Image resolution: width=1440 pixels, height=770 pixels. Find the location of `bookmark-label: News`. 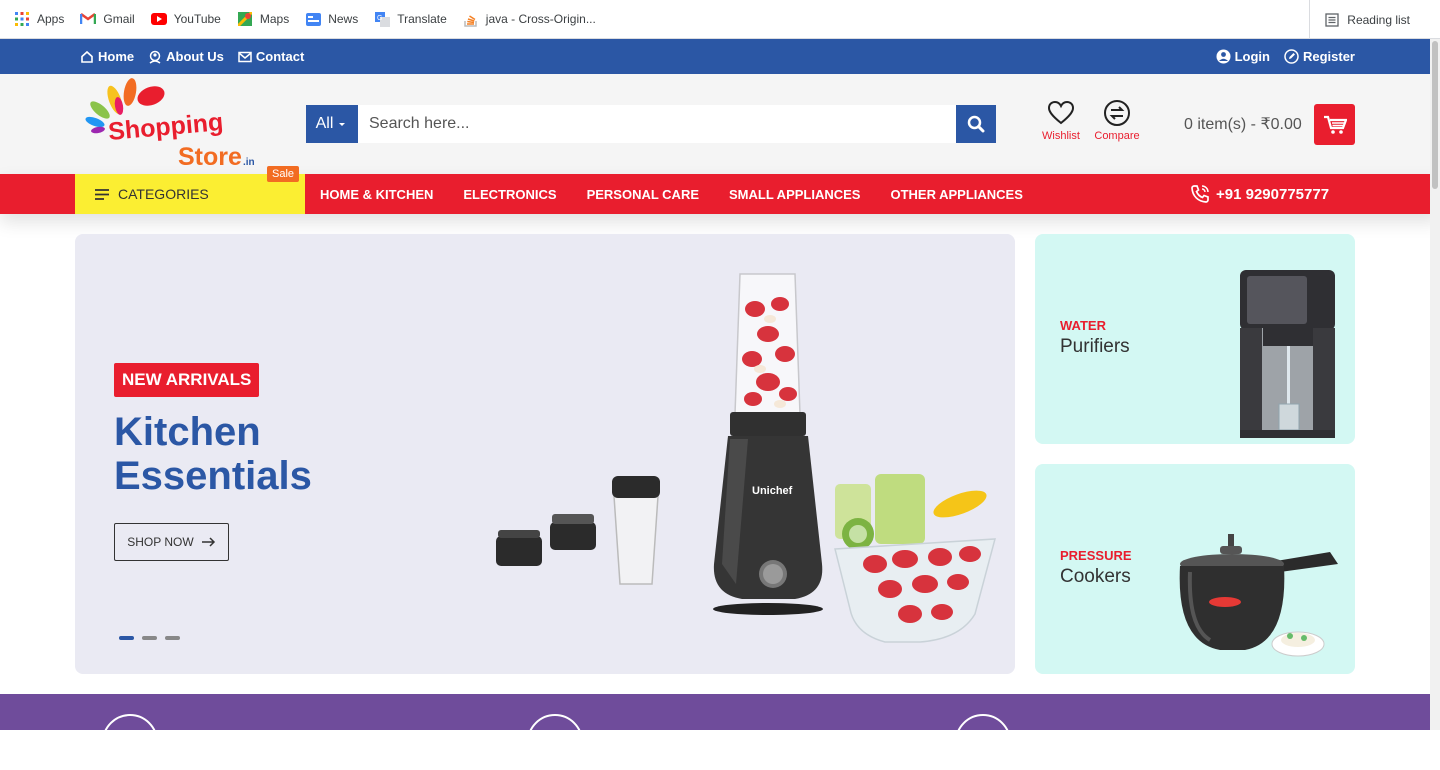

bookmark-label: News is located at coordinates (343, 19).